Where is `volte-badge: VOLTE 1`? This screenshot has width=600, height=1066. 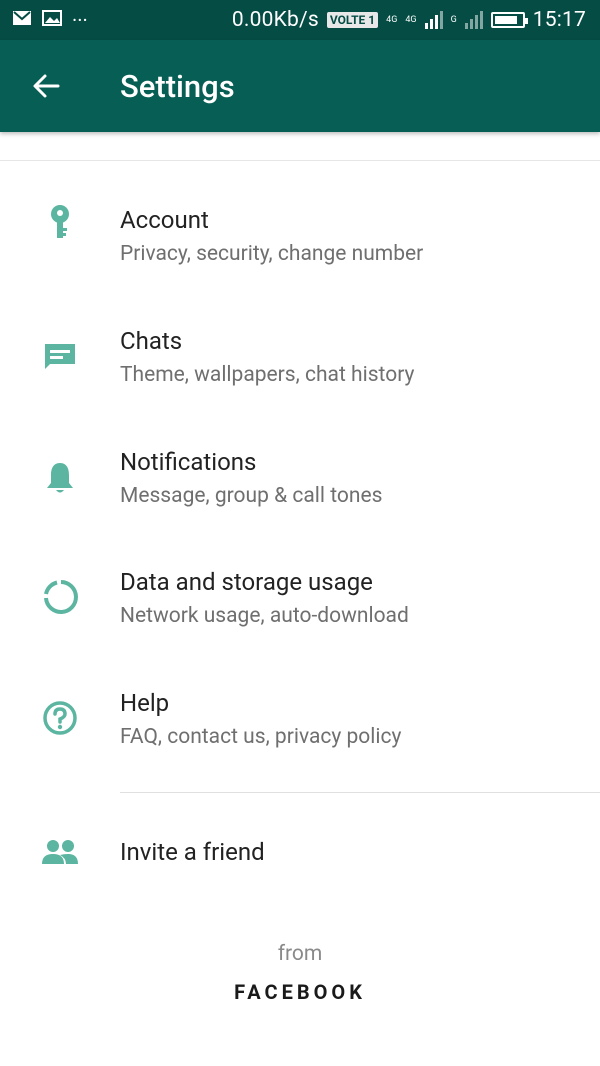 volte-badge: VOLTE 1 is located at coordinates (352, 20).